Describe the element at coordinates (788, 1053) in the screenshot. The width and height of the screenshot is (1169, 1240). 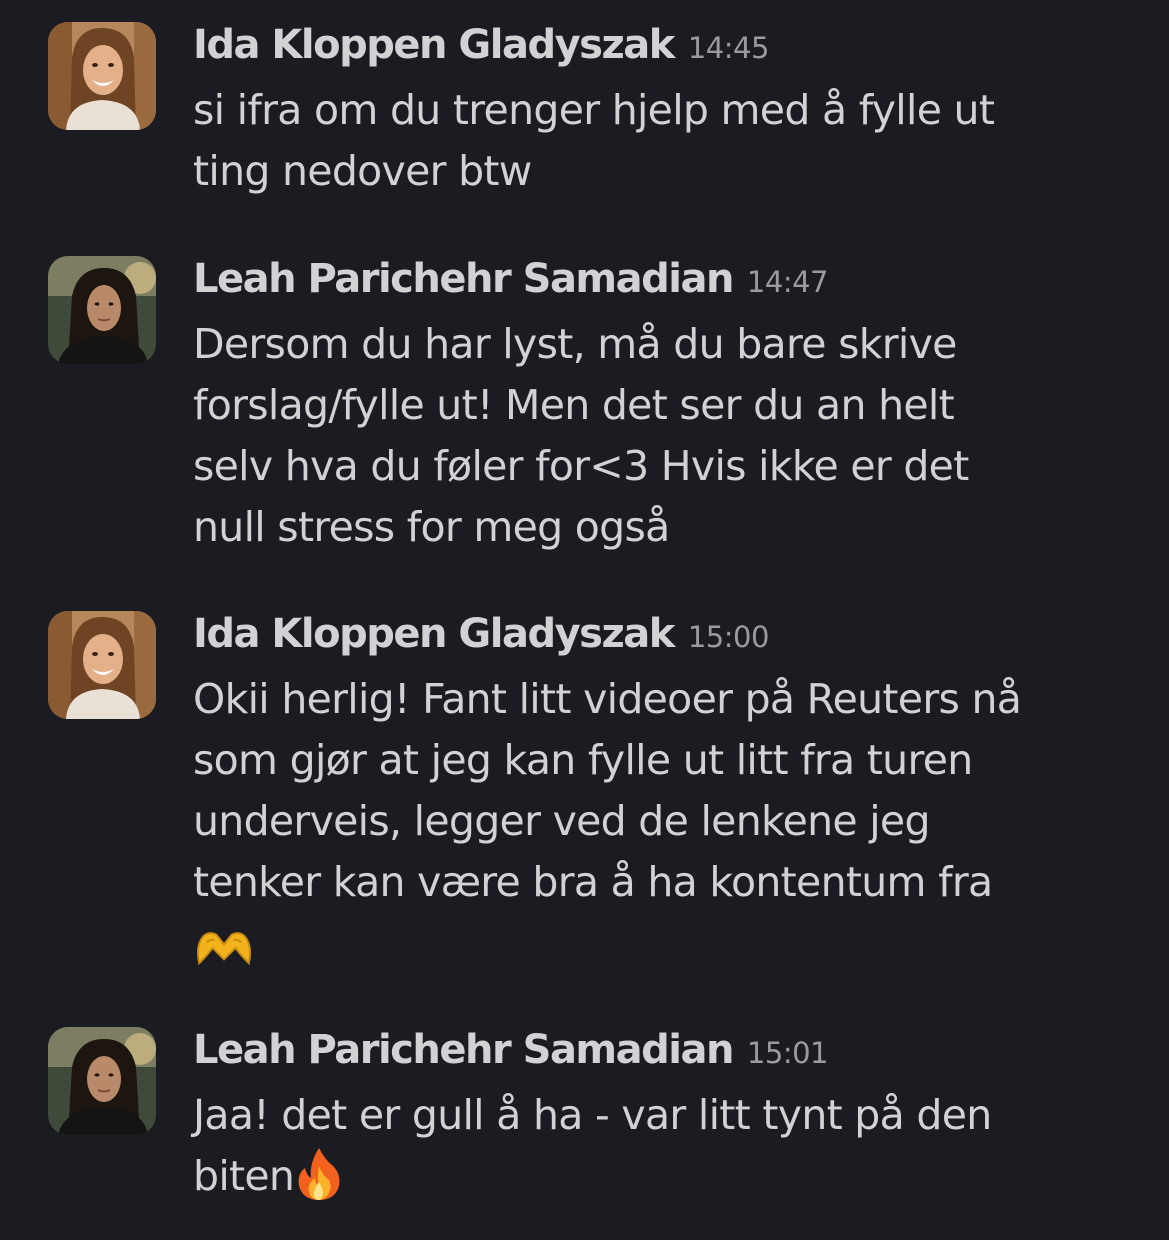
I see `timestamp: 15:01` at that location.